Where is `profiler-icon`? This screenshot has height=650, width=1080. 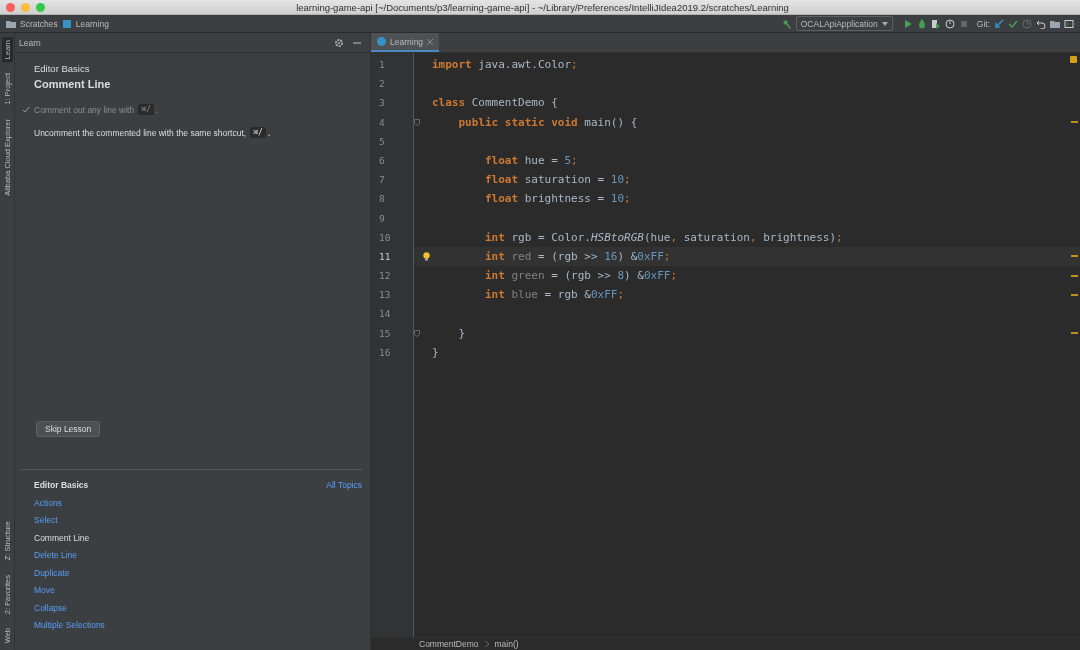
profiler-icon is located at coordinates (949, 23).